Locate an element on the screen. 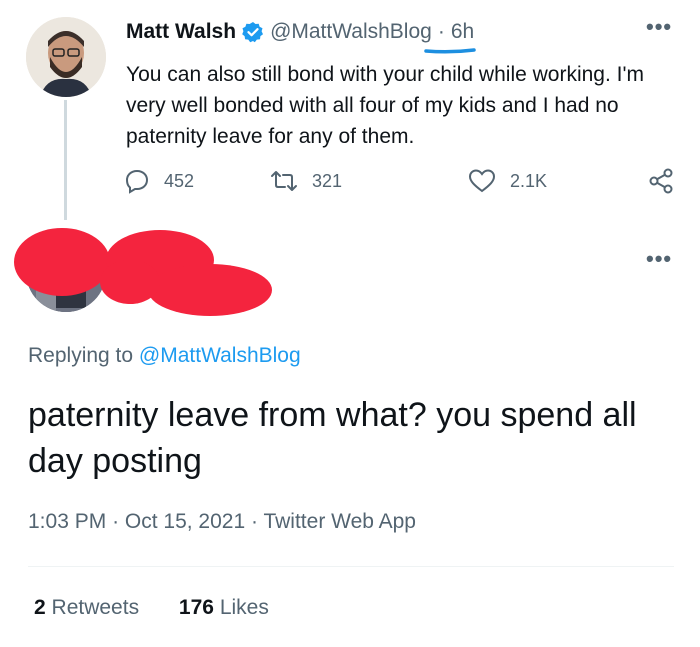 The image size is (700, 647). reply-icon is located at coordinates (137, 181).